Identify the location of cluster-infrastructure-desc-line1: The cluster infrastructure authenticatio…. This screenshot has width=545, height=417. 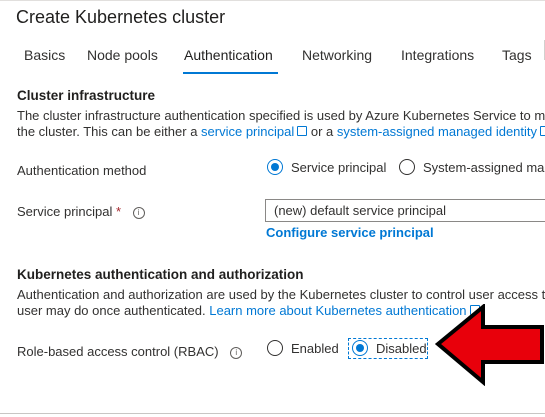
(281, 115).